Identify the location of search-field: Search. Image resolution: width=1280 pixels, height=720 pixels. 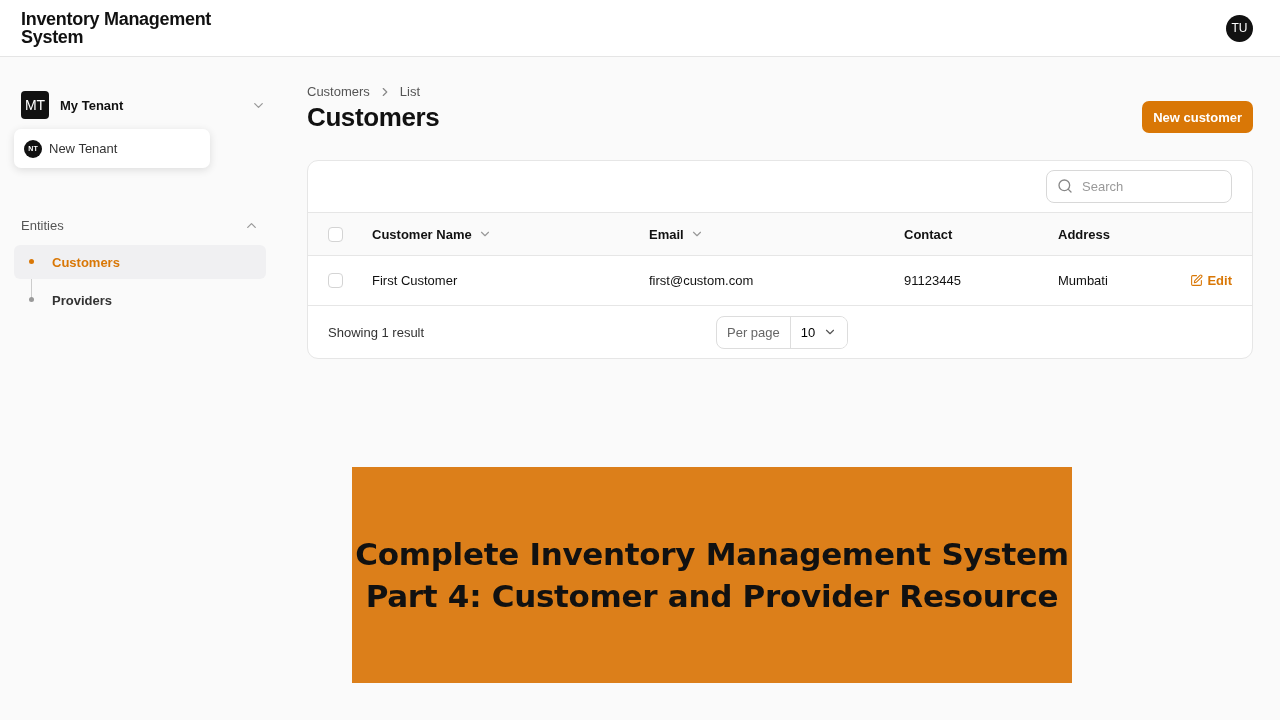
(1139, 186).